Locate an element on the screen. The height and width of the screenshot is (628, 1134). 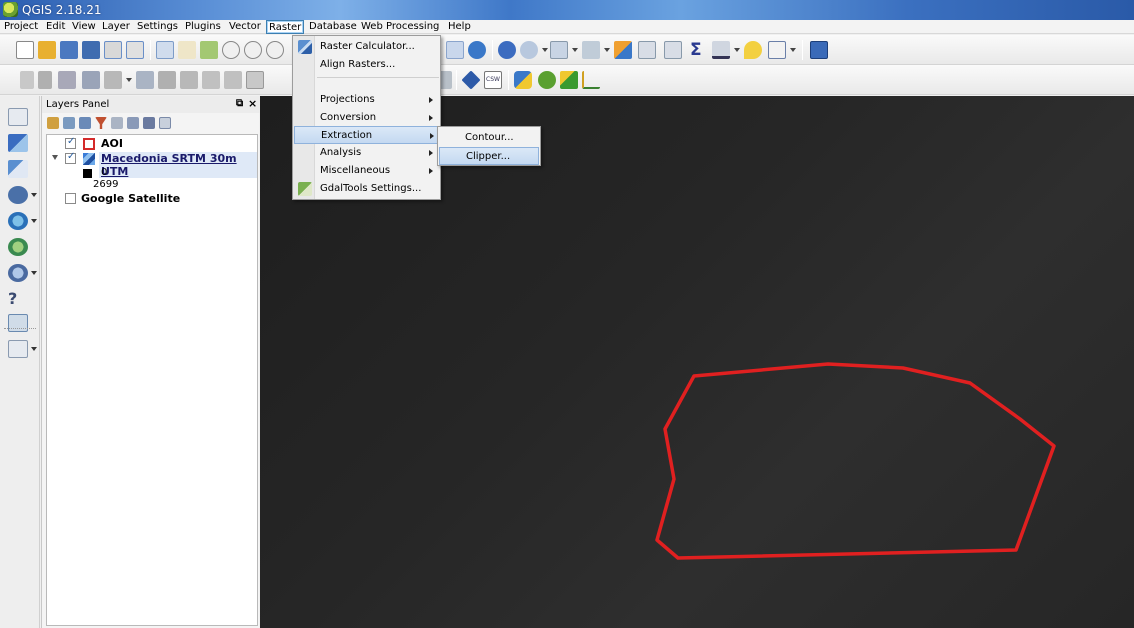
csw-icon: CSW is located at coordinates (493, 80).